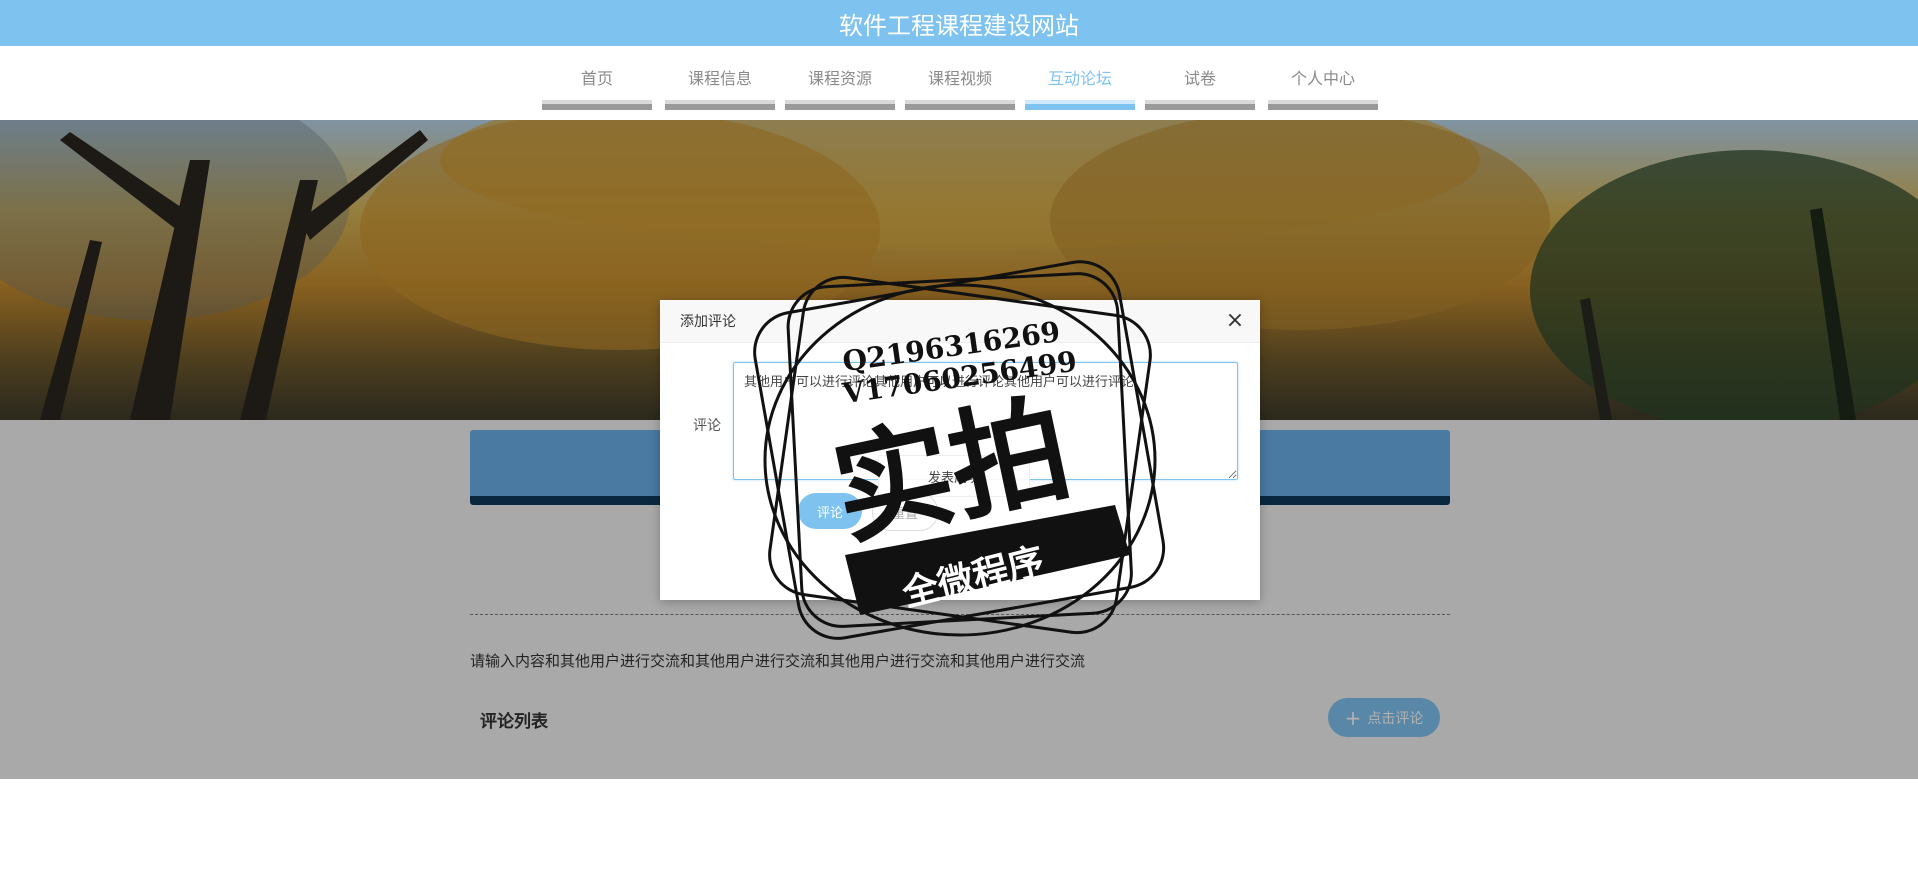  What do you see at coordinates (719, 78) in the screenshot?
I see `nav-item-label: 课程信息` at bounding box center [719, 78].